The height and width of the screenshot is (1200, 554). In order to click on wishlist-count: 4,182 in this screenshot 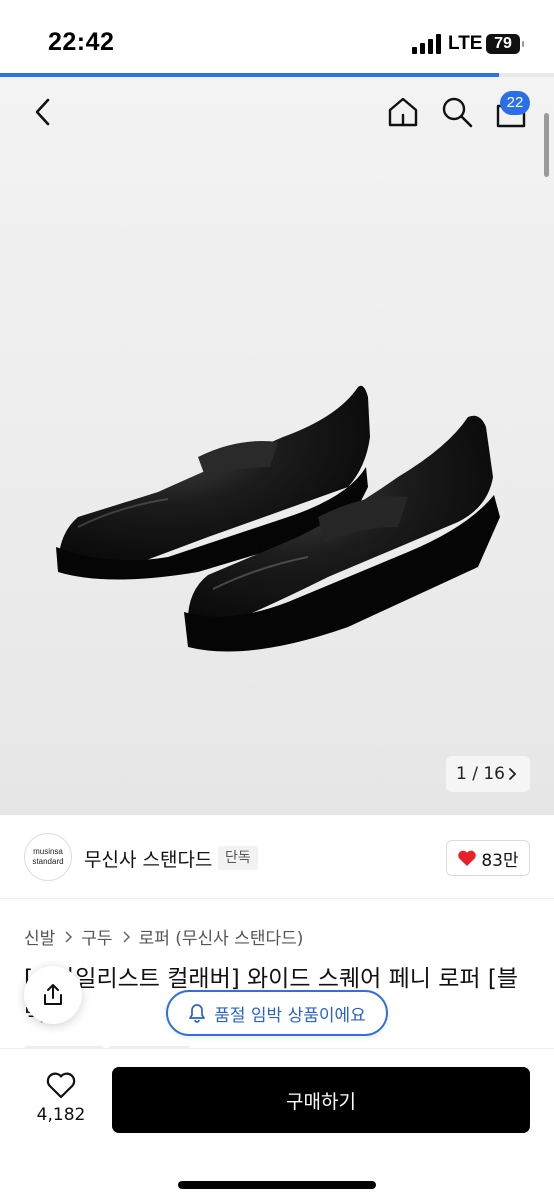, I will do `click(61, 1115)`.